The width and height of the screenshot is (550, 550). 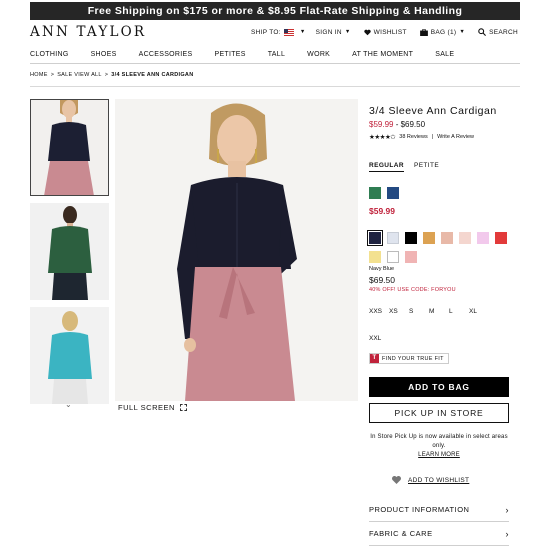 What do you see at coordinates (444, 167) in the screenshot?
I see `fit-tabs: REGULAR PETITE` at bounding box center [444, 167].